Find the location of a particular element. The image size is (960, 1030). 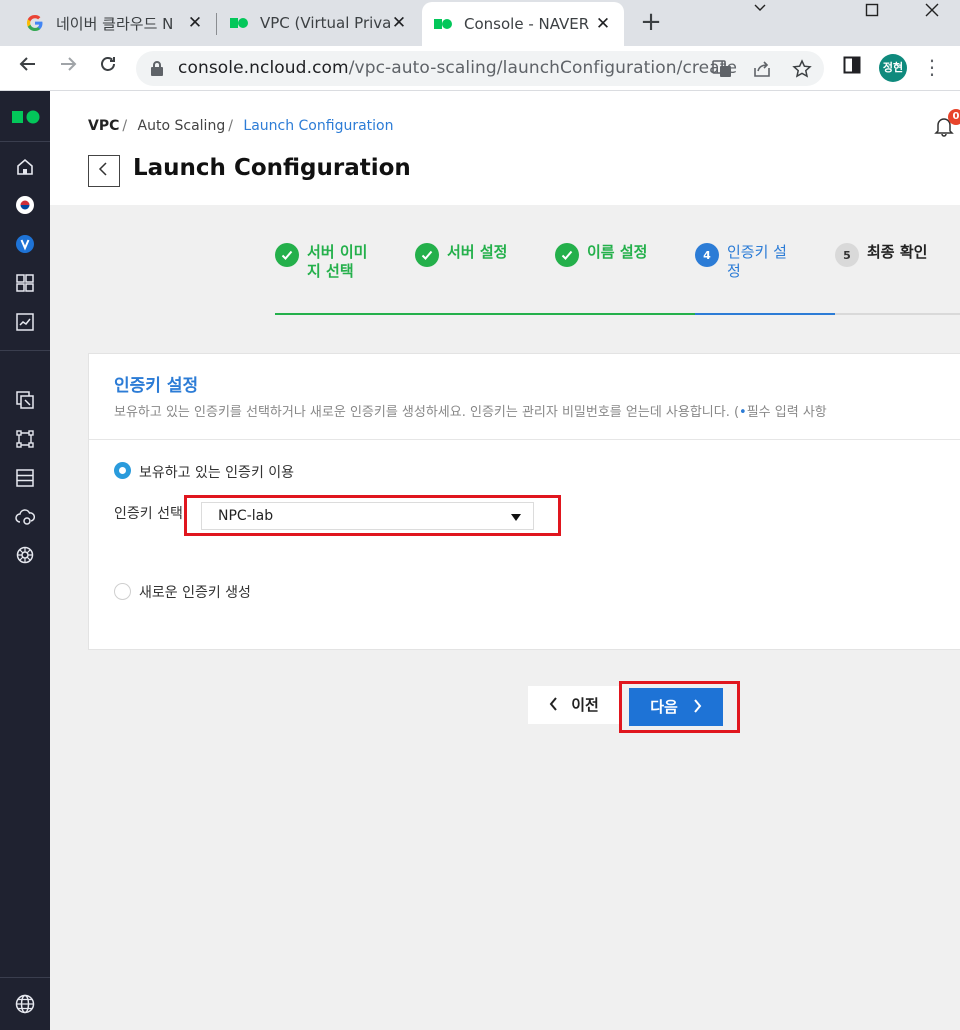

step-number: 5 is located at coordinates (847, 255).